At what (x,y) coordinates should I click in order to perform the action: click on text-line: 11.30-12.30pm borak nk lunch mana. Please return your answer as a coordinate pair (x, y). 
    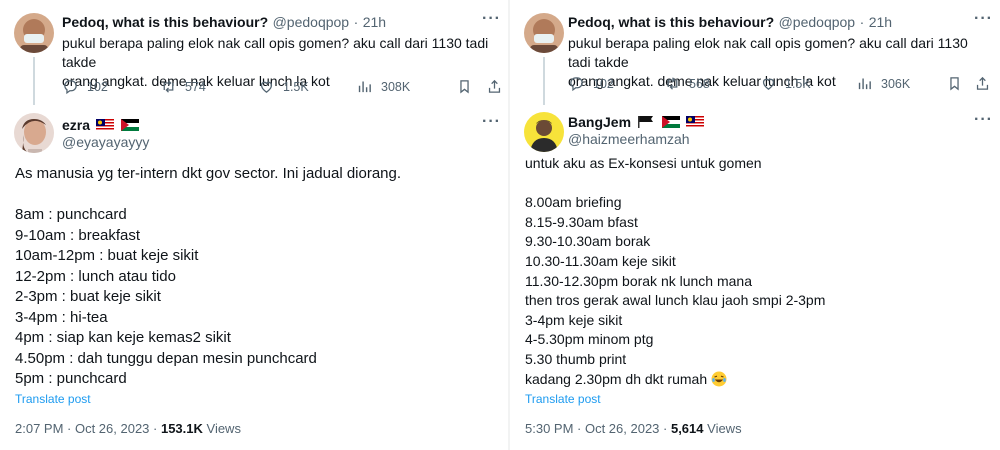
    Looking at the image, I should click on (638, 280).